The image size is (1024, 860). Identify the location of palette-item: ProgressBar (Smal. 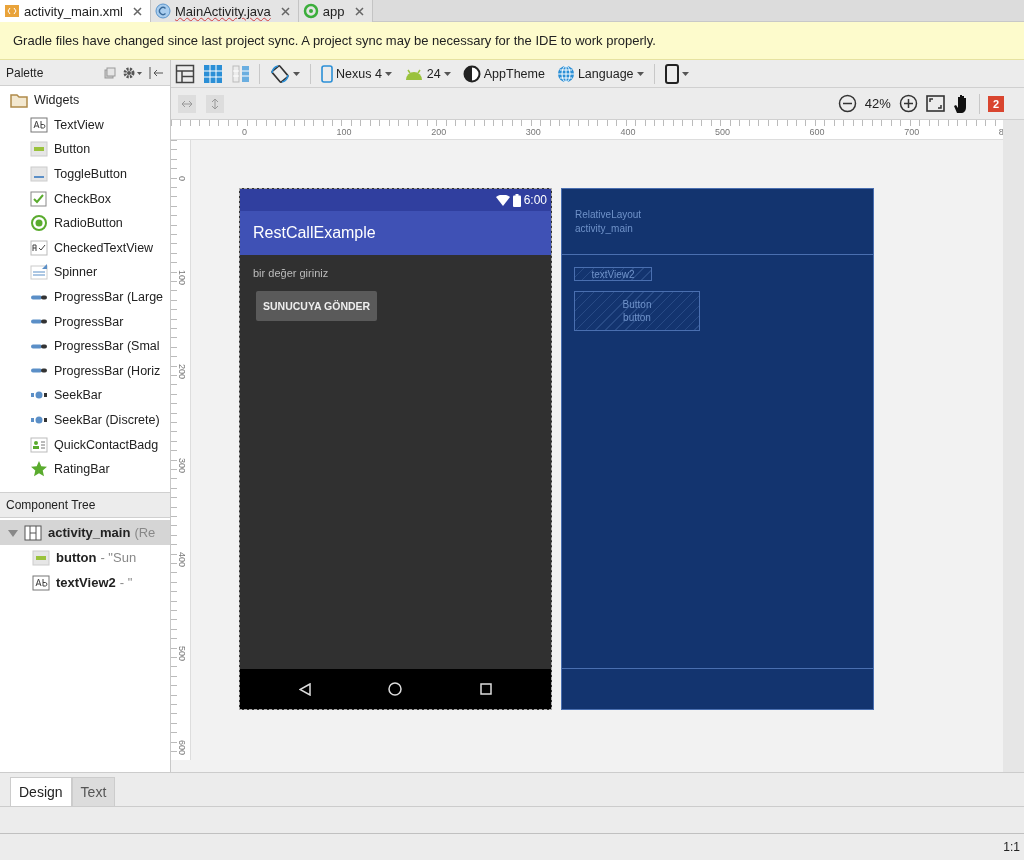
(85, 346).